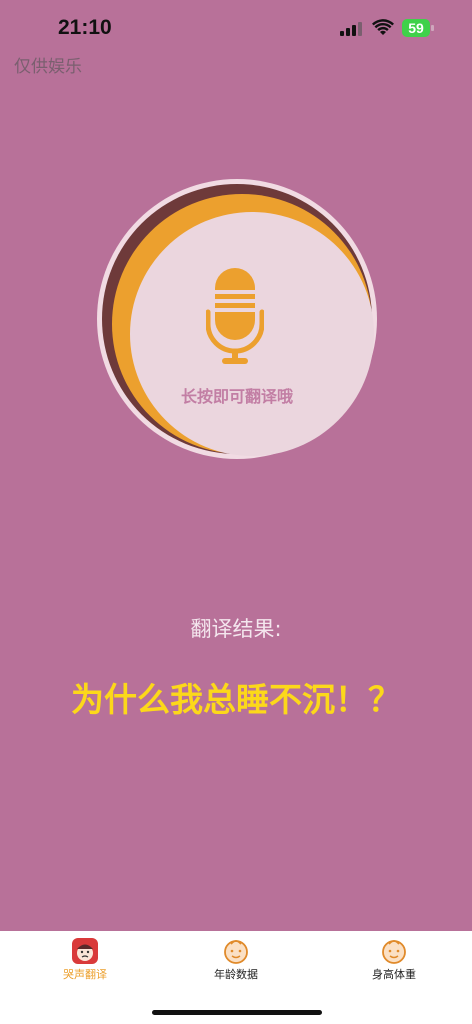 The width and height of the screenshot is (472, 1024). I want to click on tab-bar: 哭声翻译 年龄数据 身高体重, so click(236, 977).